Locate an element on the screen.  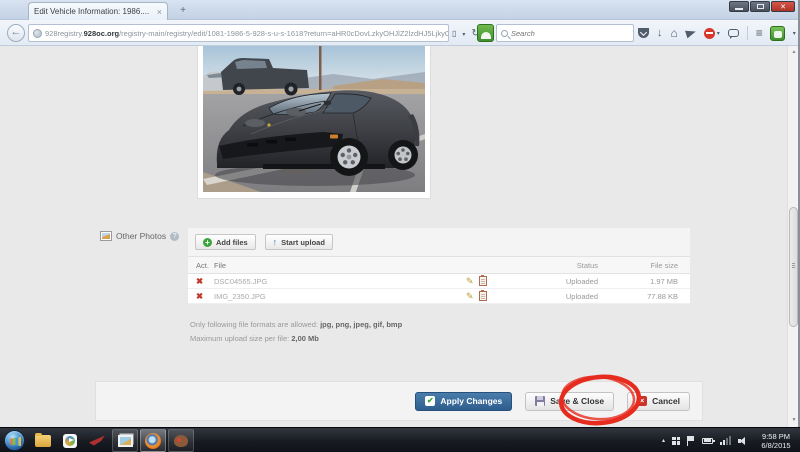
file-name: IMG_2350.JPG is located at coordinates (240, 296).